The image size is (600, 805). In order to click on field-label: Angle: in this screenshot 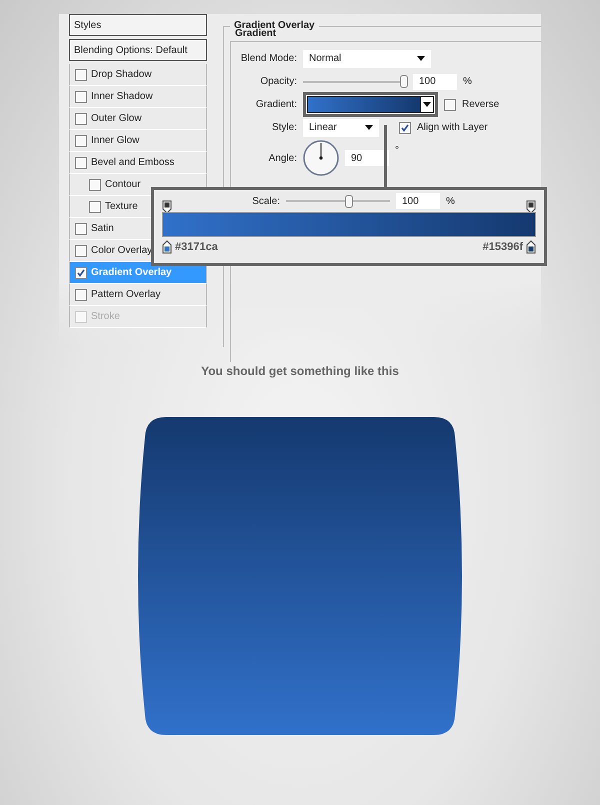, I will do `click(282, 158)`.